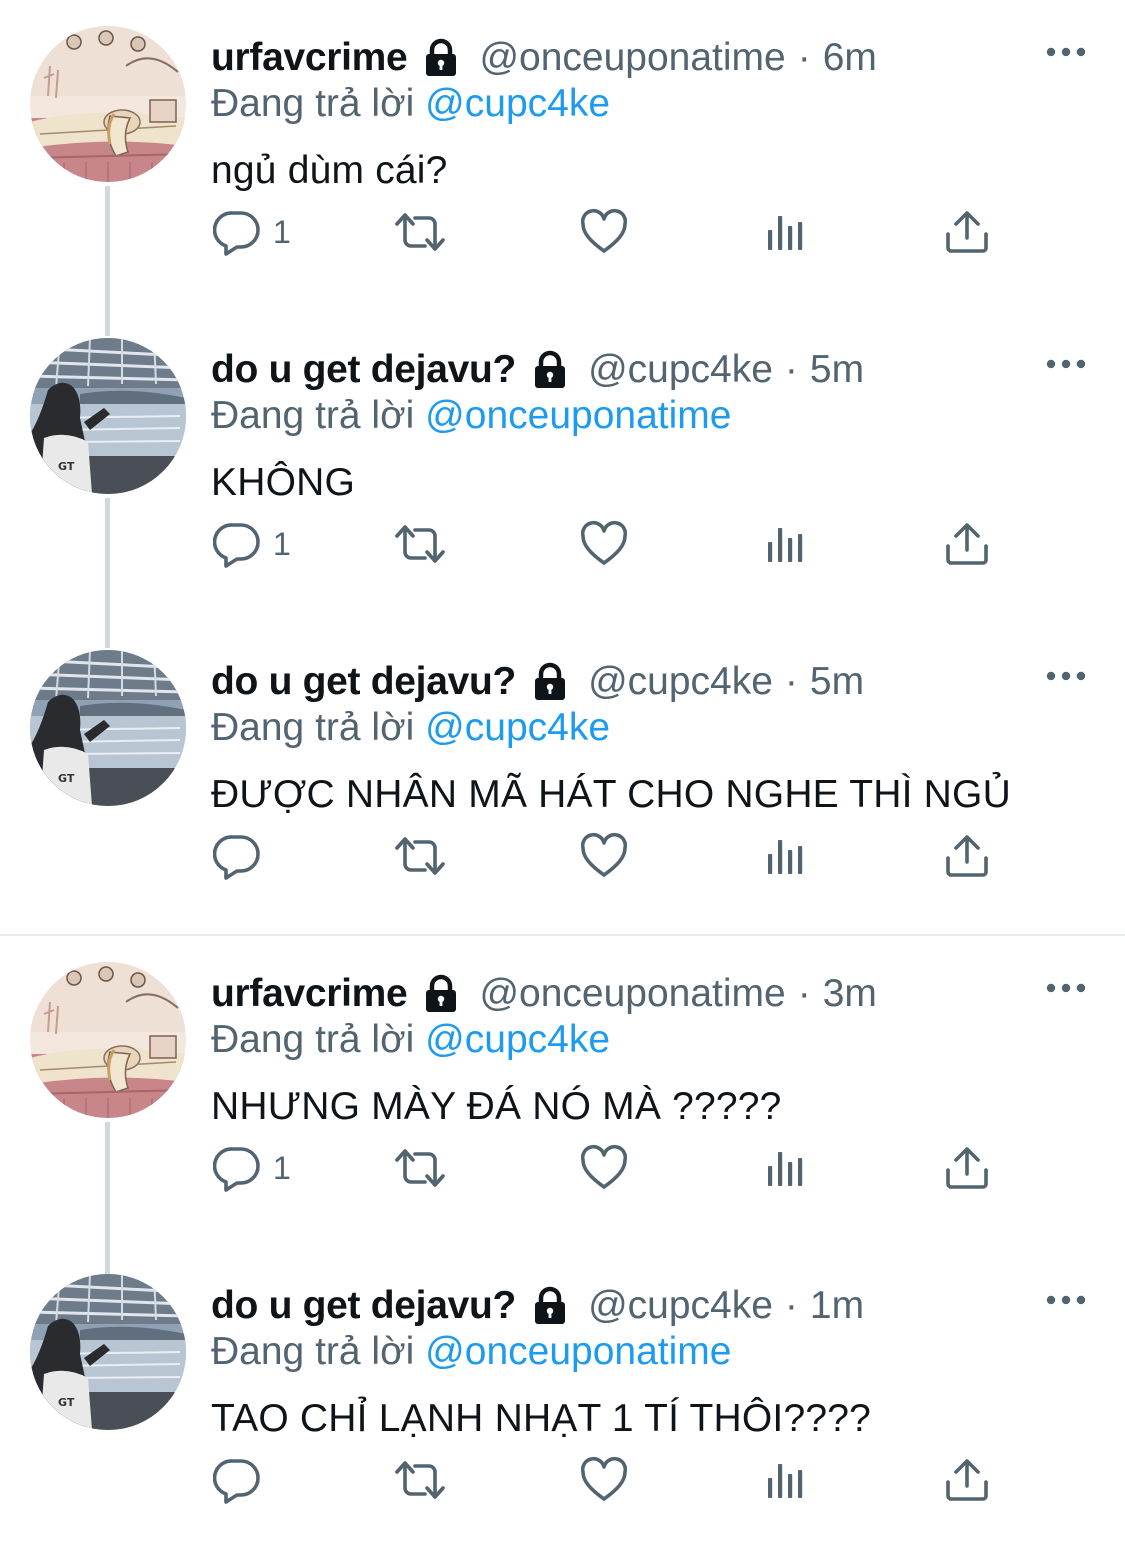  I want to click on tweet-header: urfavcrime @onceuponatime · 6m, so click(544, 58).